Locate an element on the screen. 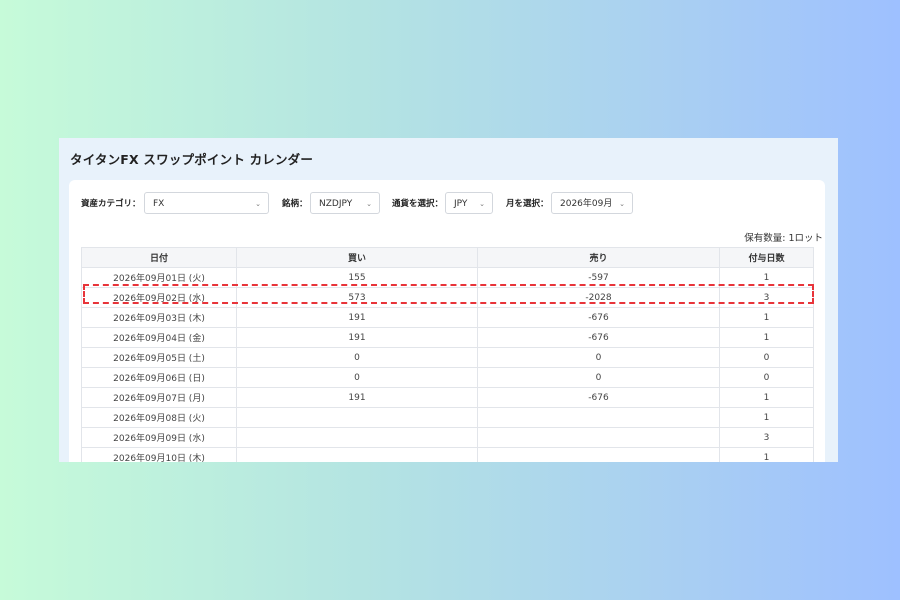  month-select: 2026年09月 ⌄ is located at coordinates (592, 203).